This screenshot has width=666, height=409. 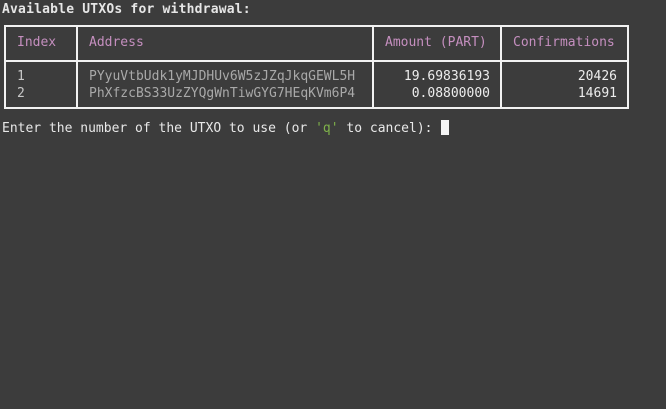 I want to click on row-2-address: PhXfzcBS33UzZYQgWnTiwGYG7HEqKVm6P4, so click(x=222, y=93).